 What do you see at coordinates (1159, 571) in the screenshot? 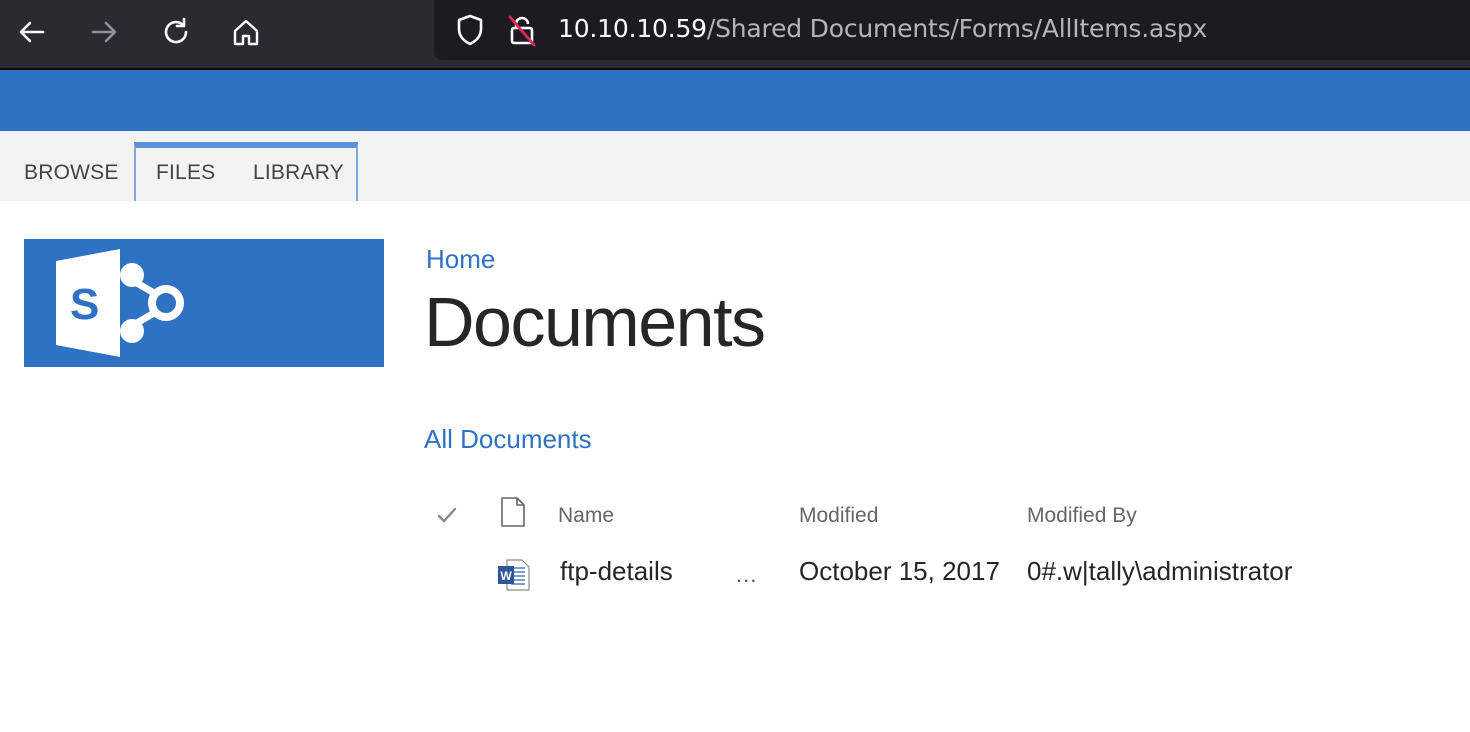
I see `file-modified-by: 0#.w|tally\administrator` at bounding box center [1159, 571].